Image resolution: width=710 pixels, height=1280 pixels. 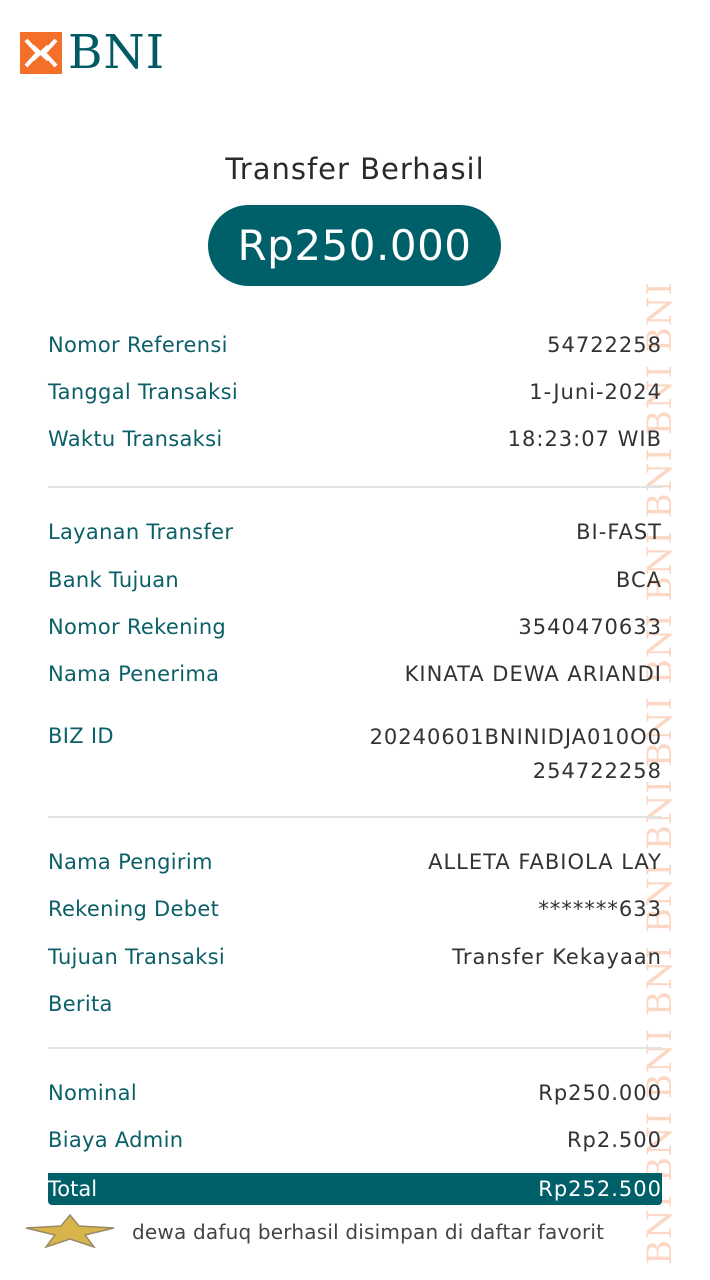 I want to click on row-nominal: Nominal Rp250.000, so click(x=355, y=1093).